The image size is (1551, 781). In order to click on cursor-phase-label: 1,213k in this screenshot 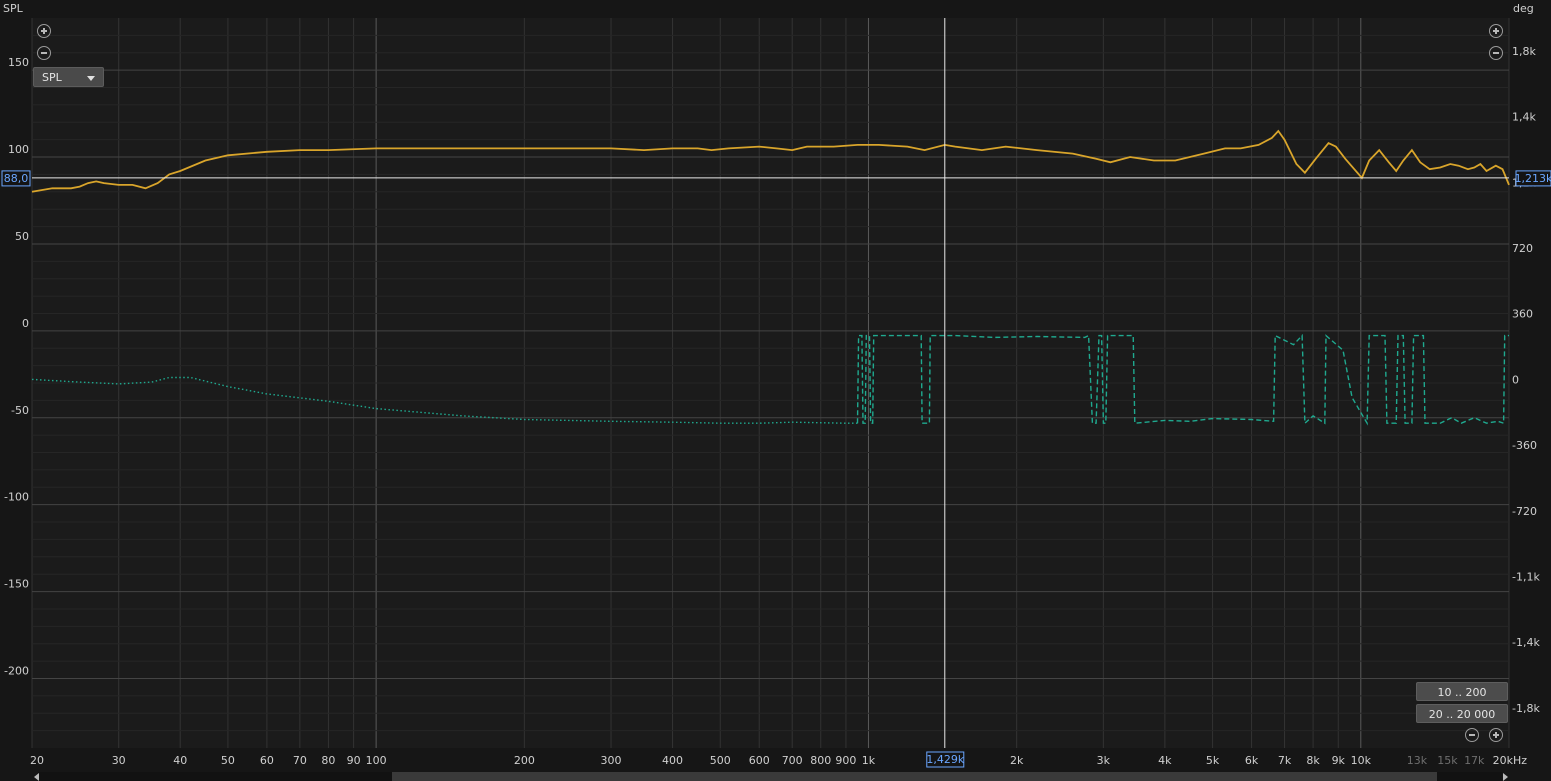, I will do `click(1533, 178)`.